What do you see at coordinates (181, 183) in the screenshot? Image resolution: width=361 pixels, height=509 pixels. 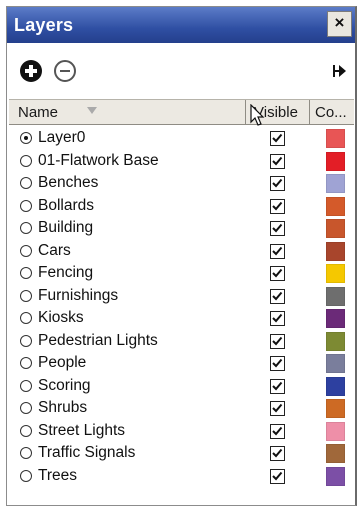 I see `layer-row: Benches` at bounding box center [181, 183].